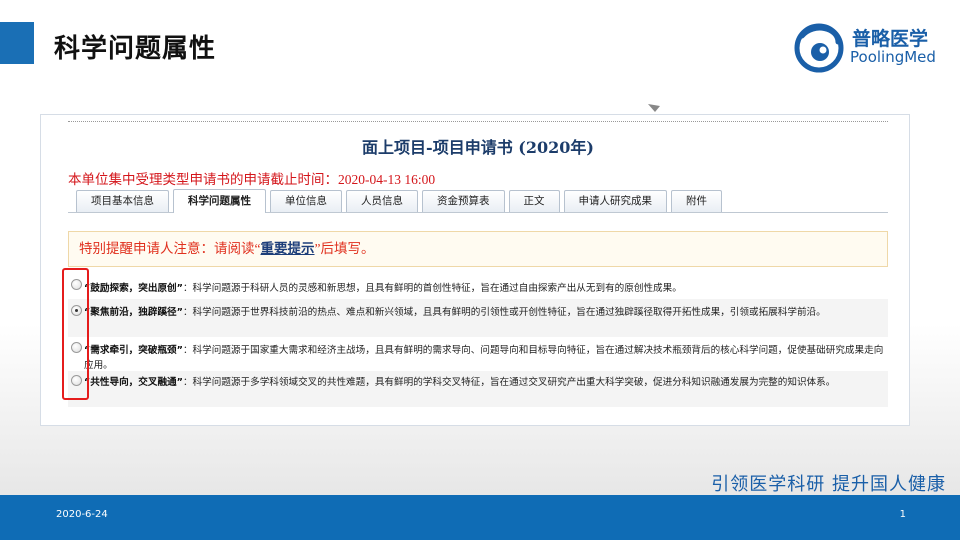 The height and width of the screenshot is (540, 960). Describe the element at coordinates (615, 201) in the screenshot. I see `tab-research-results: 申请人研究成果` at that location.